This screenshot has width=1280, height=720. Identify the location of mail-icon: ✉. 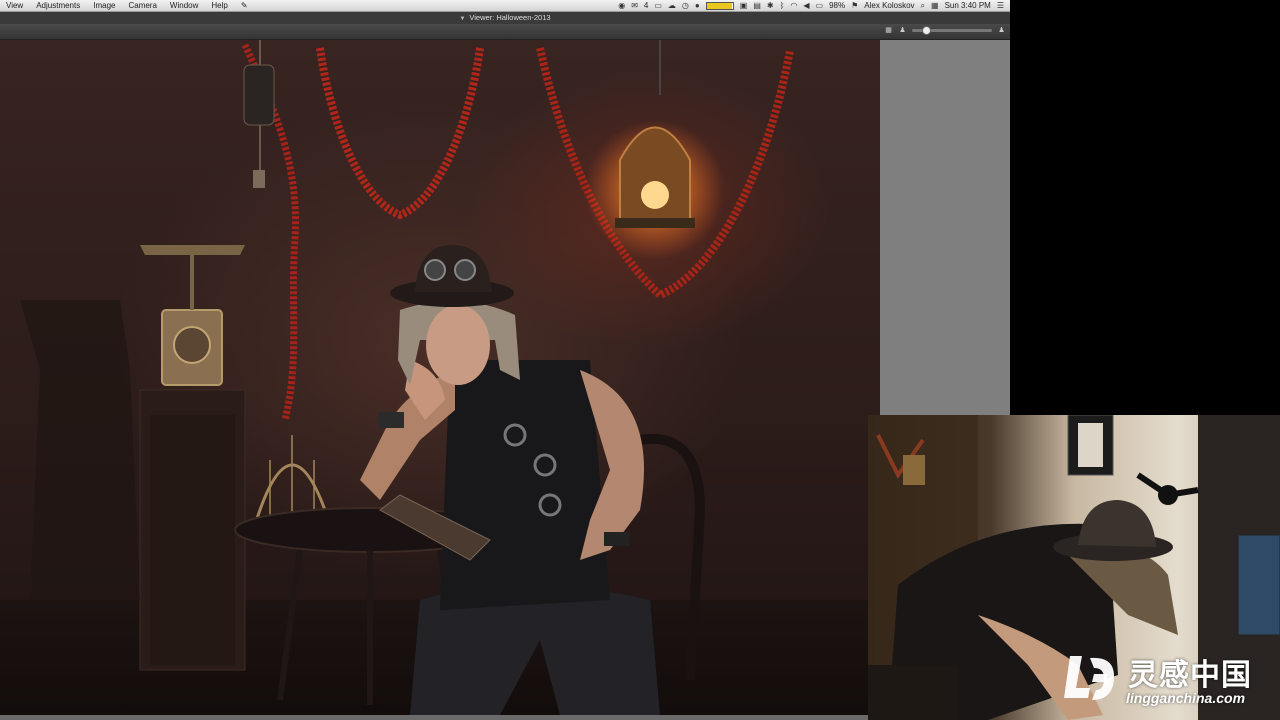
(634, 5).